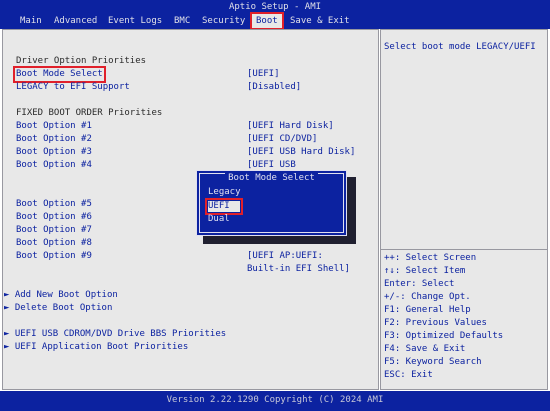 The width and height of the screenshot is (550, 411). Describe the element at coordinates (271, 178) in the screenshot. I see `popup-title: Boot Mode Select` at that location.